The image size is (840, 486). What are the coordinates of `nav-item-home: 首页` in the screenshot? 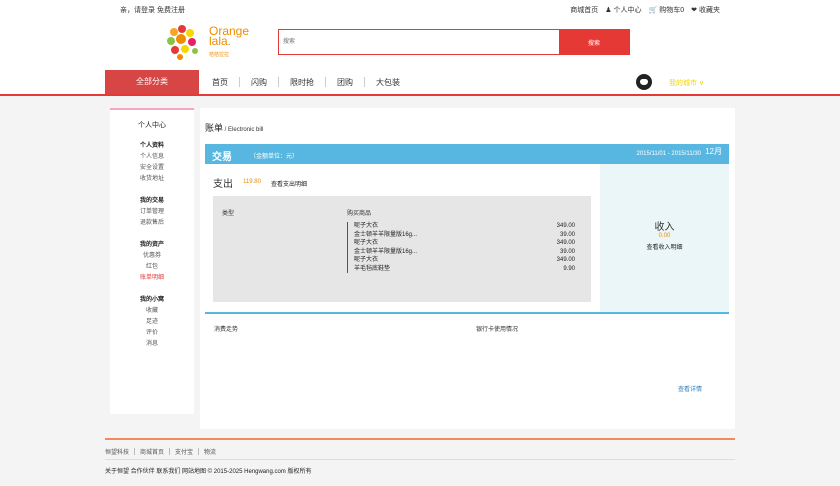 It's located at (220, 82).